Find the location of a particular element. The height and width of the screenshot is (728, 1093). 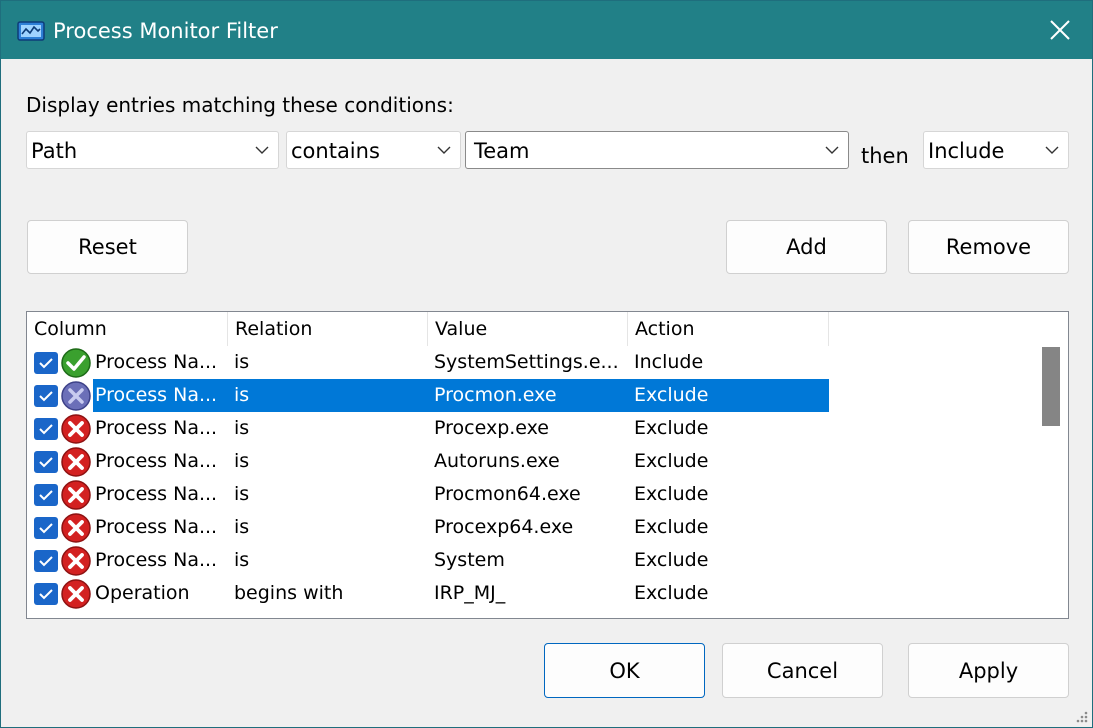

value-combo-text: Team is located at coordinates (502, 151).